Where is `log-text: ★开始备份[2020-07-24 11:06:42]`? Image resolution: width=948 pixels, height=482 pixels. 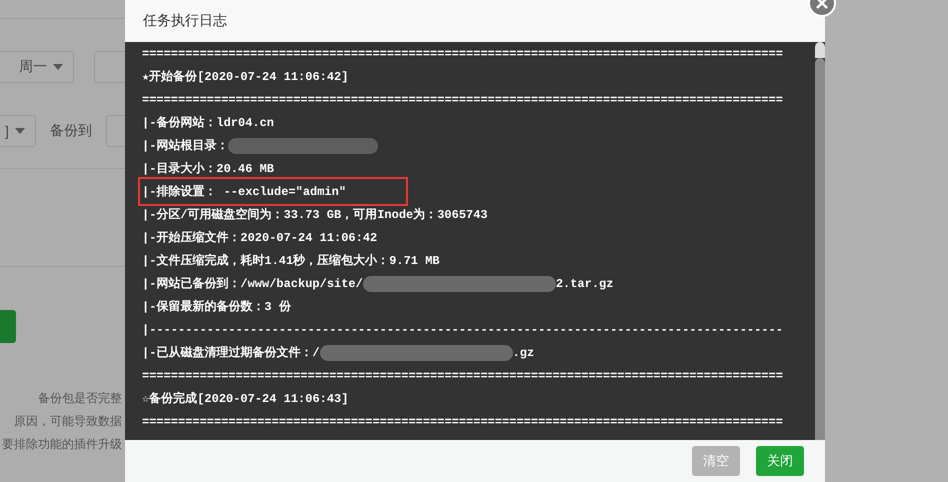
log-text: ★开始备份[2020-07-24 11:06:42] is located at coordinates (245, 77).